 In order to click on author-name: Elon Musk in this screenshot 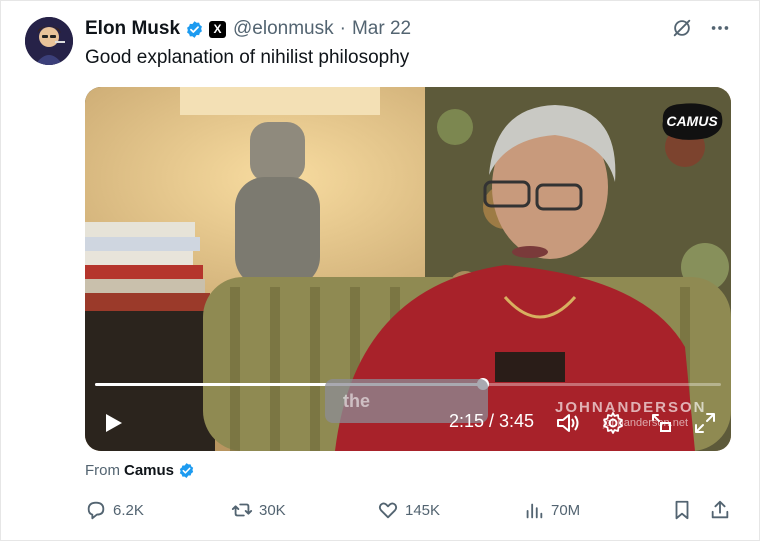, I will do `click(132, 29)`.